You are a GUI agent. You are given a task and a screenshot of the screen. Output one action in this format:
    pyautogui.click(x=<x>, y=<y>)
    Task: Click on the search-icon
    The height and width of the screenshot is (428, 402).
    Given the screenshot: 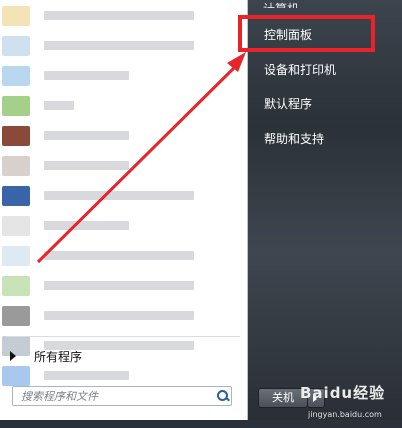 What is the action you would take?
    pyautogui.click(x=222, y=396)
    